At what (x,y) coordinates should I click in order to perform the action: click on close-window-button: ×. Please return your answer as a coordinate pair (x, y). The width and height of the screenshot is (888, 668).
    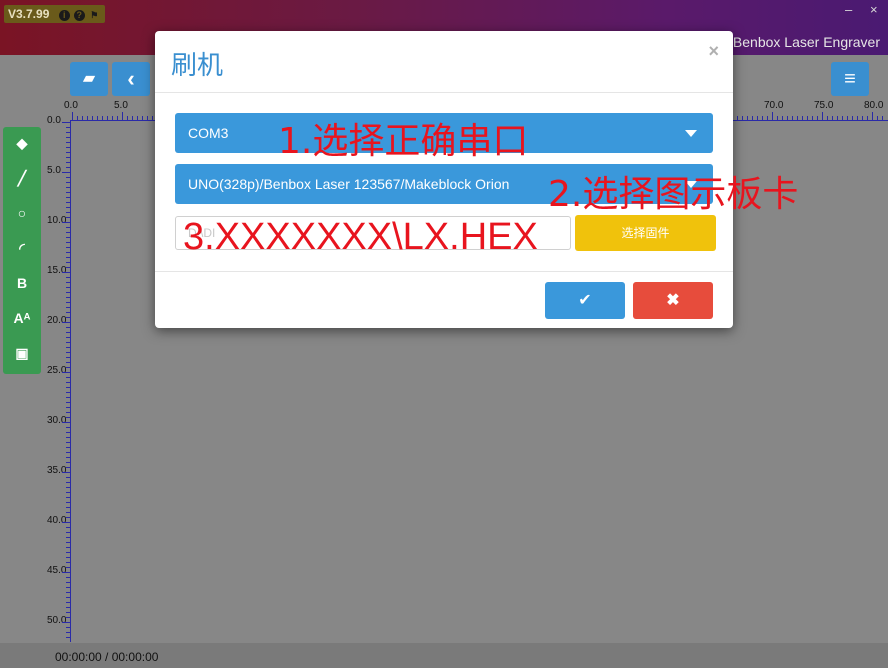
    Looking at the image, I should click on (874, 9).